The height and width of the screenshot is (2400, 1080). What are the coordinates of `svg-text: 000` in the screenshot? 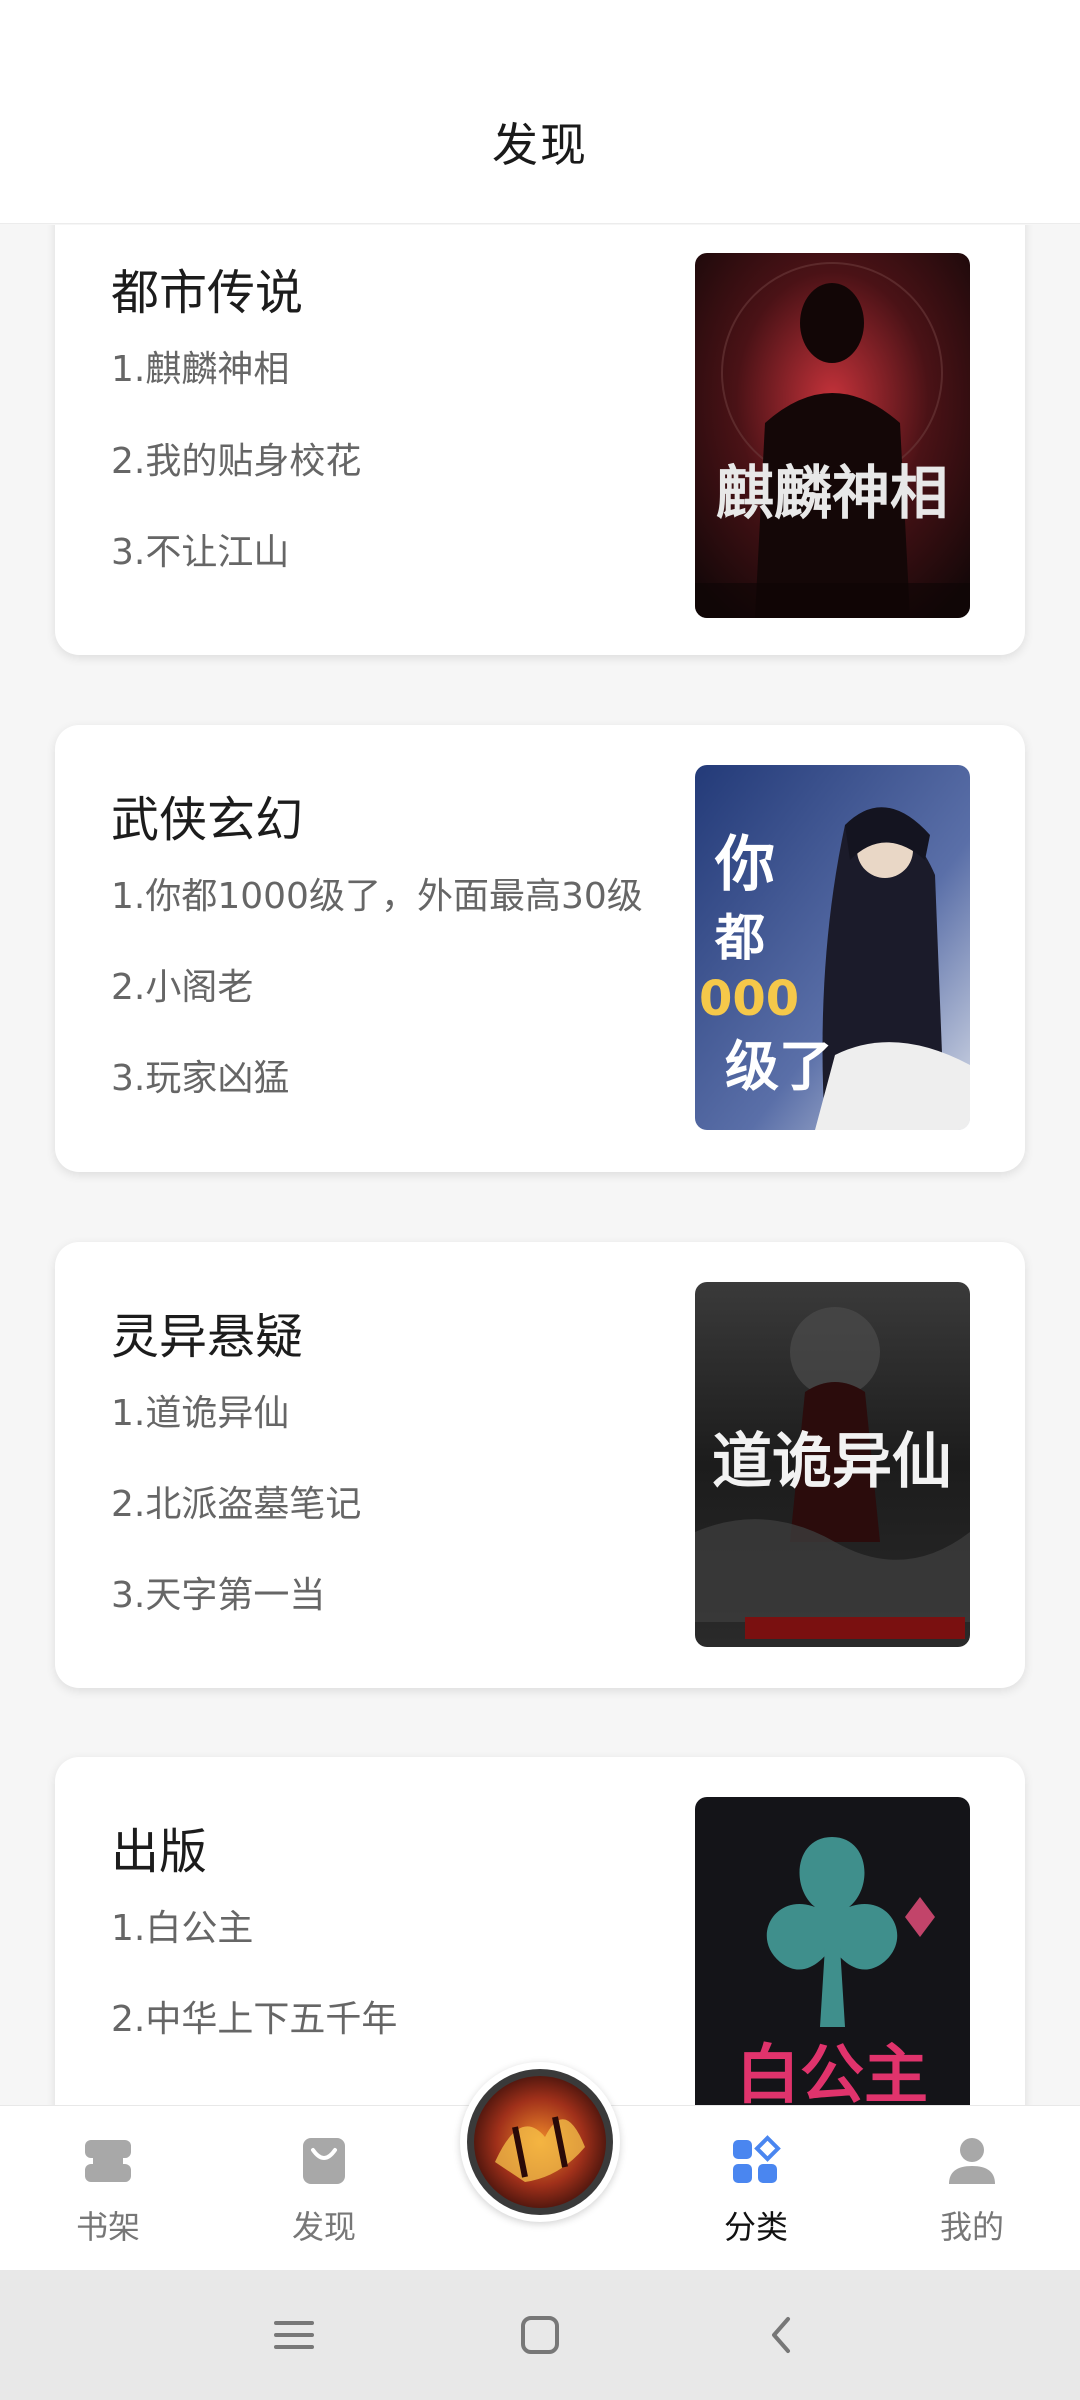 It's located at (749, 999).